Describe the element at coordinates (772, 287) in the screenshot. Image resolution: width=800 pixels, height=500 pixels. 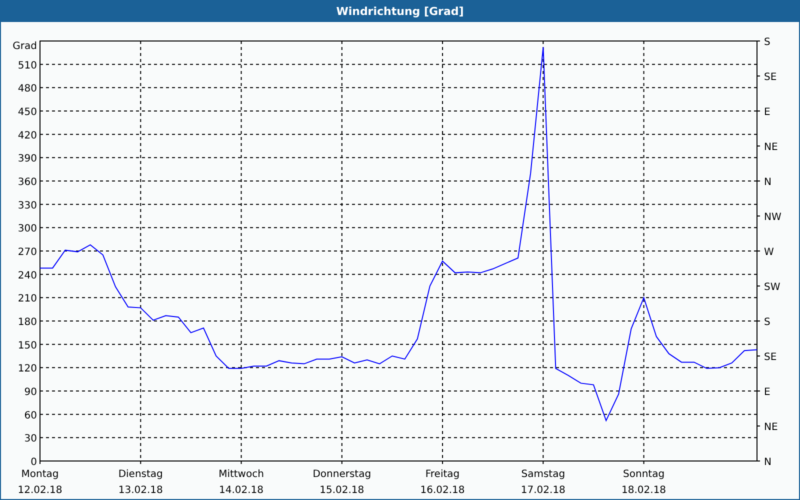
I see `direction-label: SW` at that location.